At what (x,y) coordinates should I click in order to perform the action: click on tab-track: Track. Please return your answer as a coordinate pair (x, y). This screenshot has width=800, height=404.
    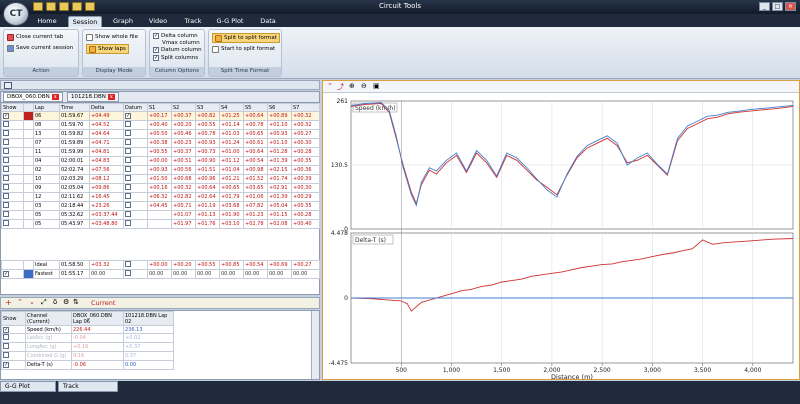
    Looking at the image, I should click on (193, 21).